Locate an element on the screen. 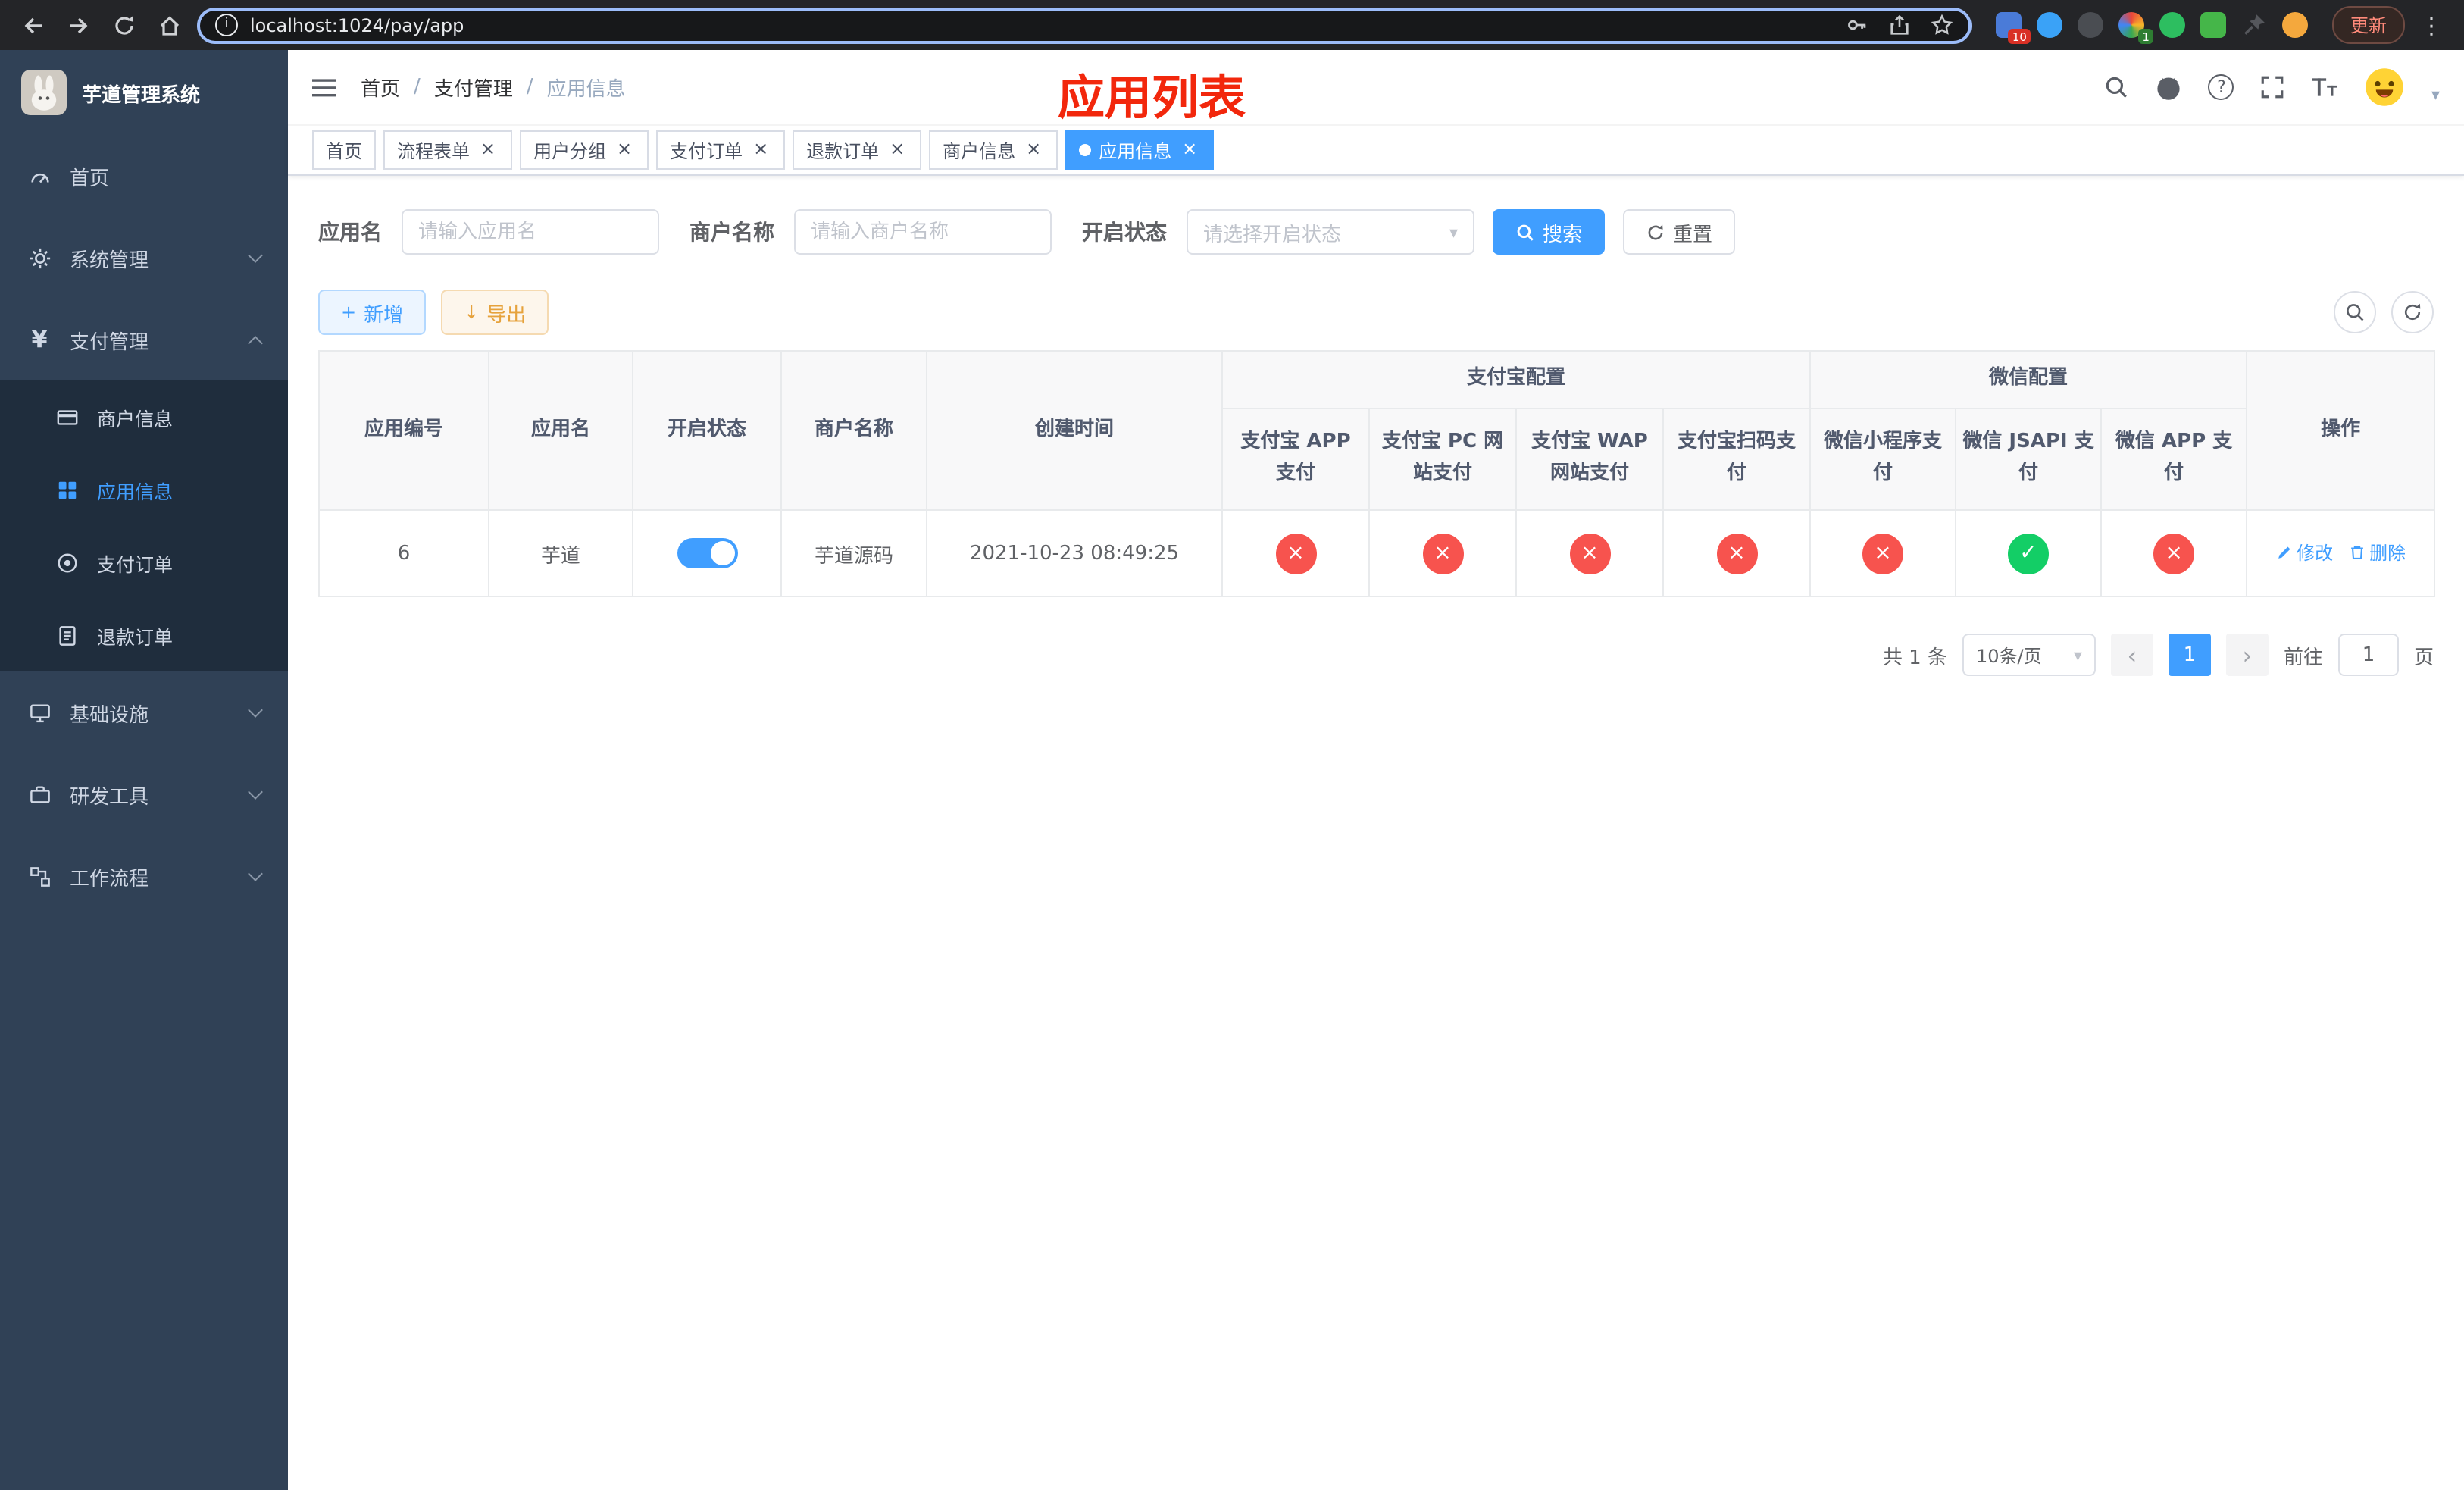 Image resolution: width=2464 pixels, height=1490 pixels. wx-jsapi-status-icon: ✓ is located at coordinates (2029, 554).